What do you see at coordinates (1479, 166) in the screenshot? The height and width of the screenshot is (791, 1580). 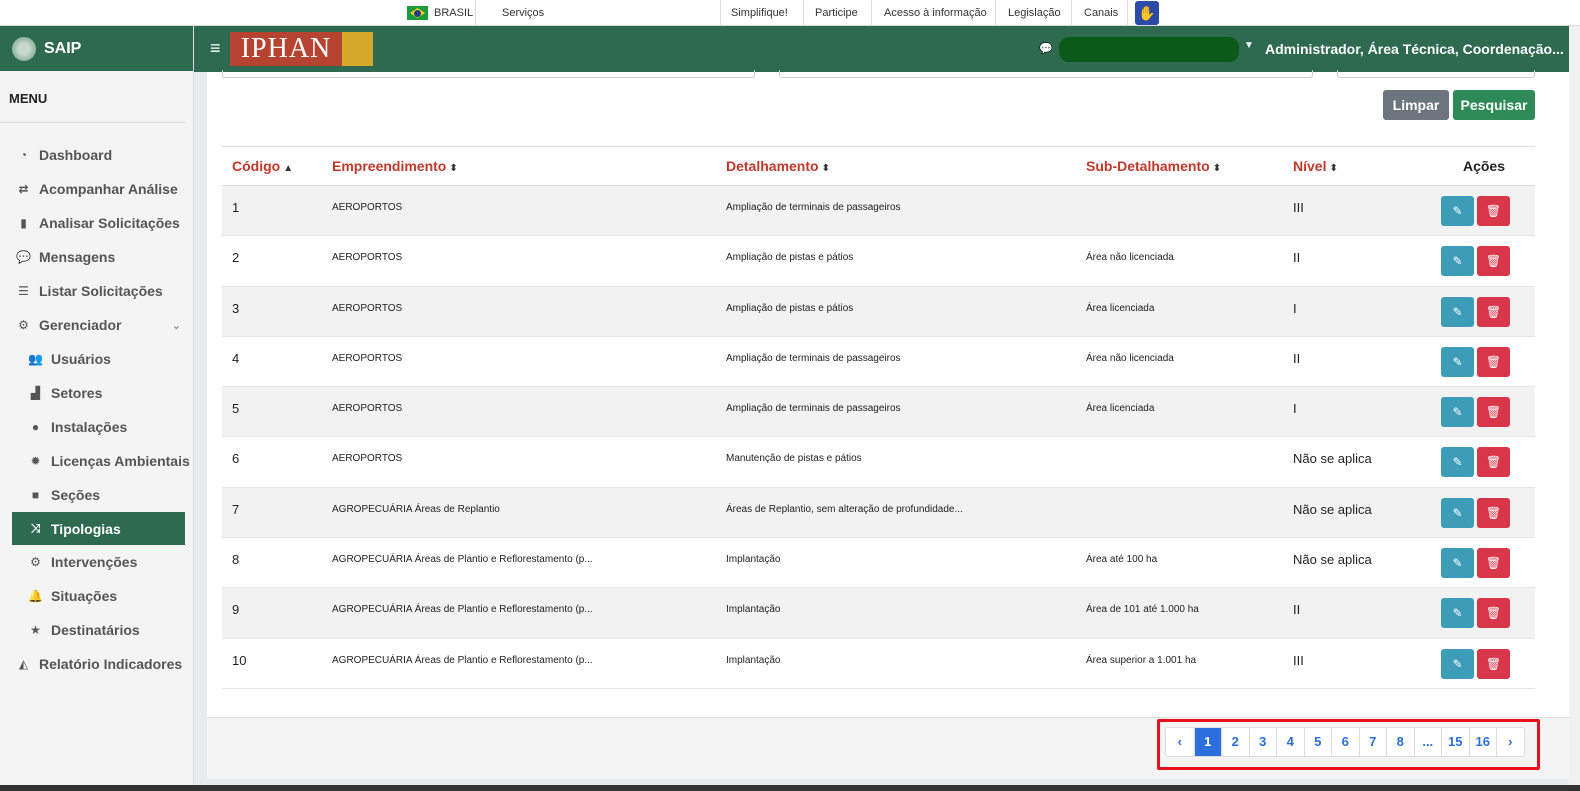 I see `header-acoes: Ações` at bounding box center [1479, 166].